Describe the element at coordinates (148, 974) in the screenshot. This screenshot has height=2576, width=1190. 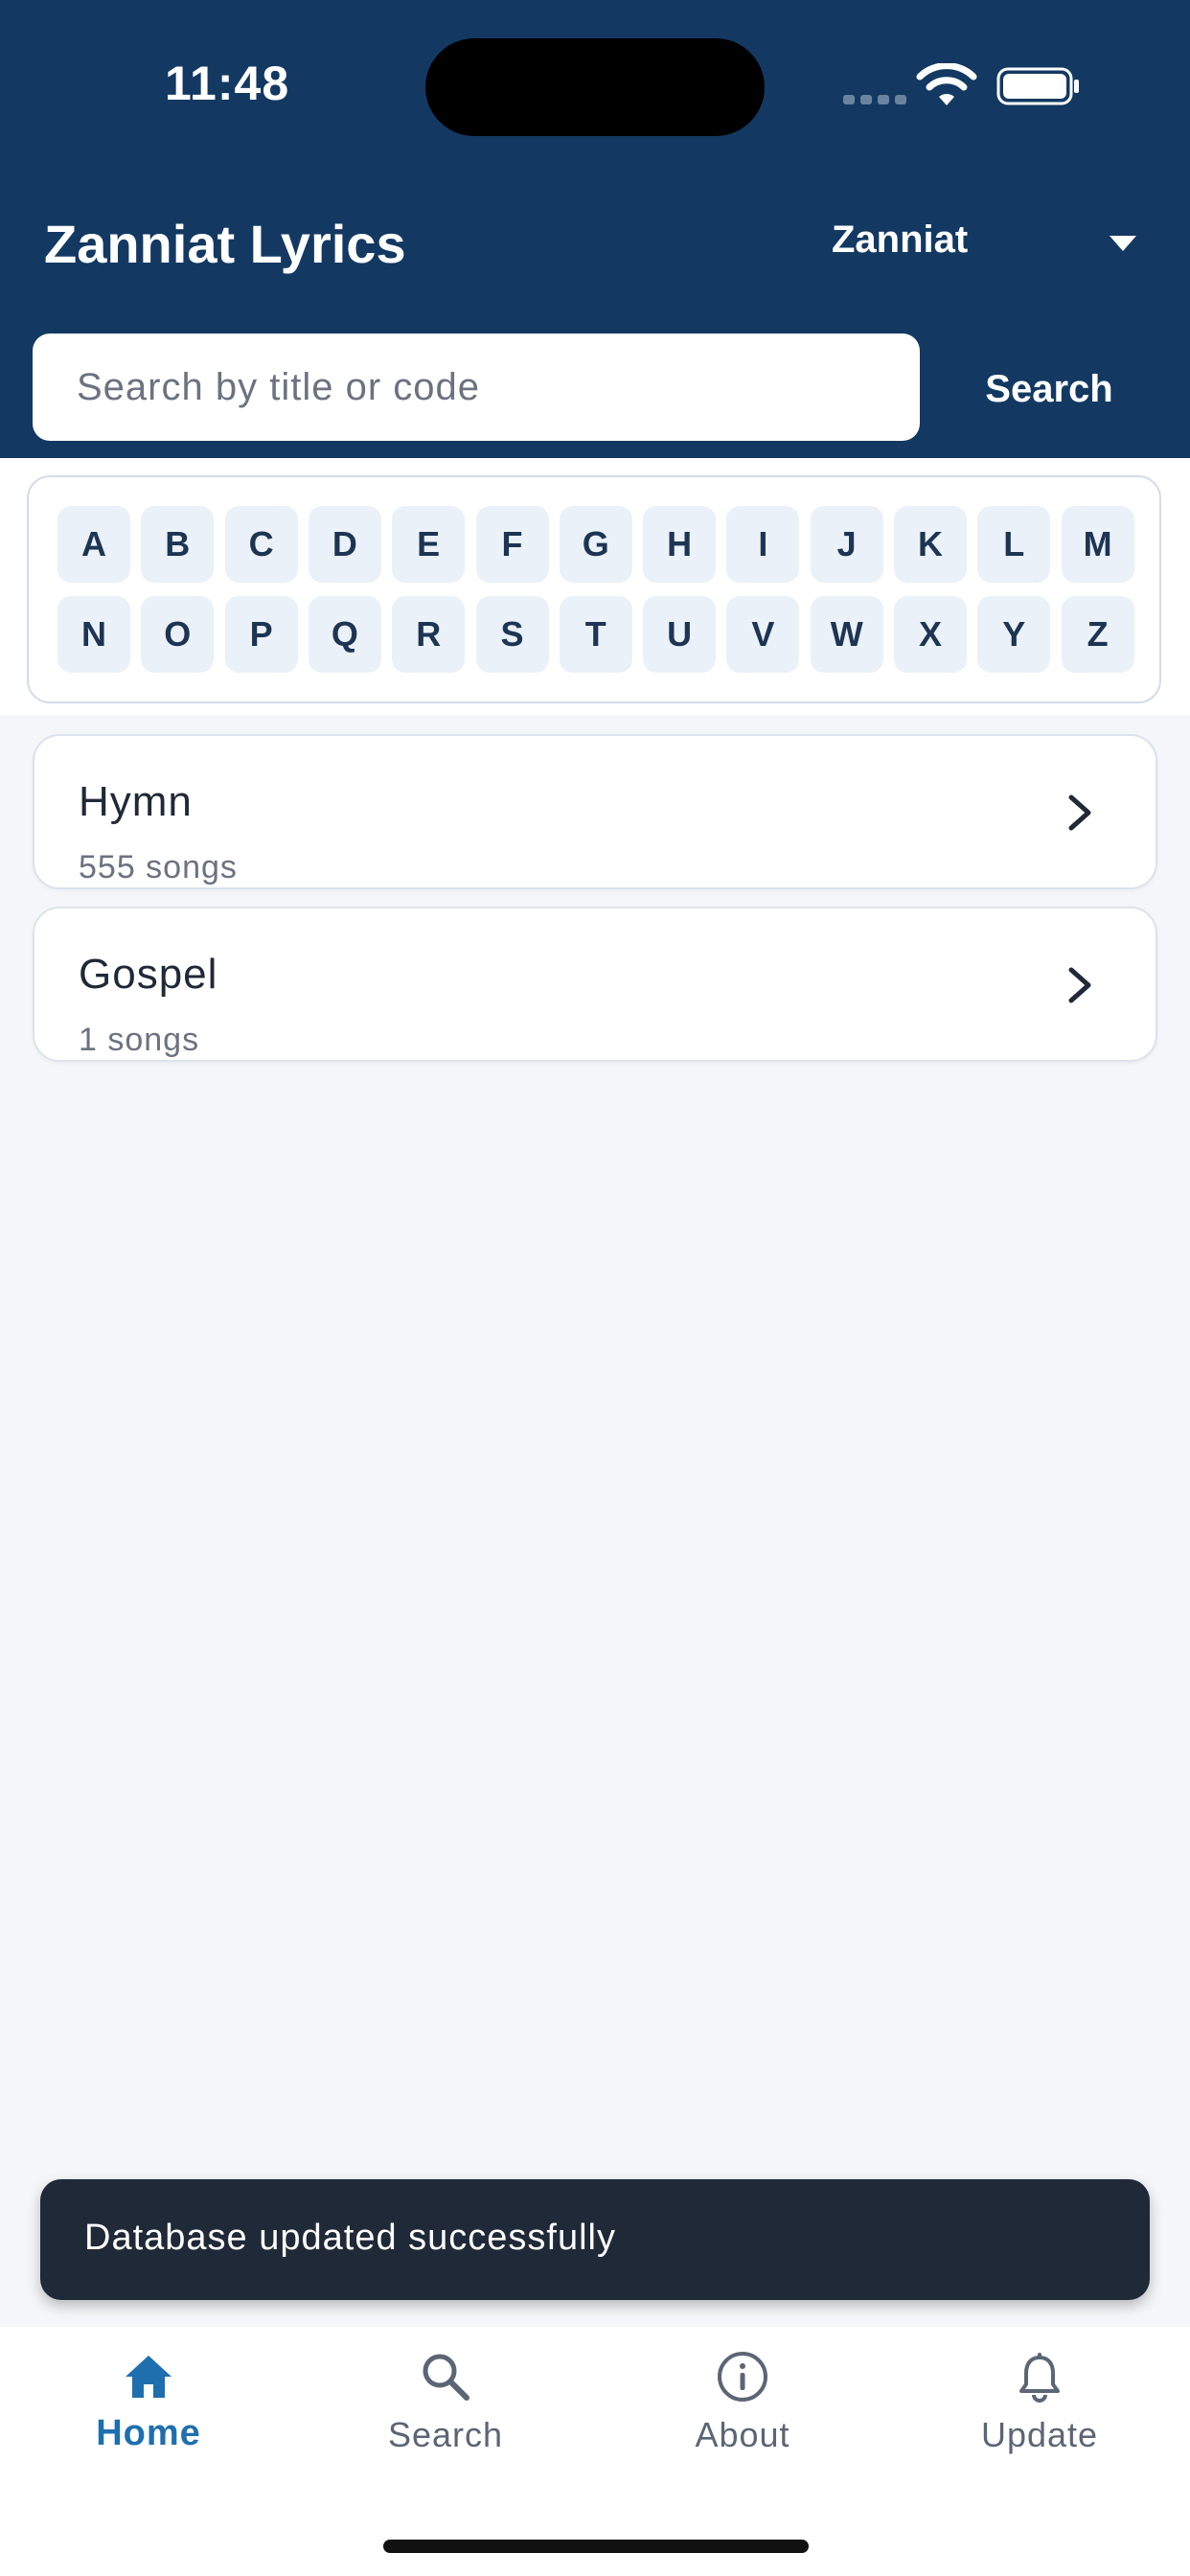
I see `category-title: Gospel` at that location.